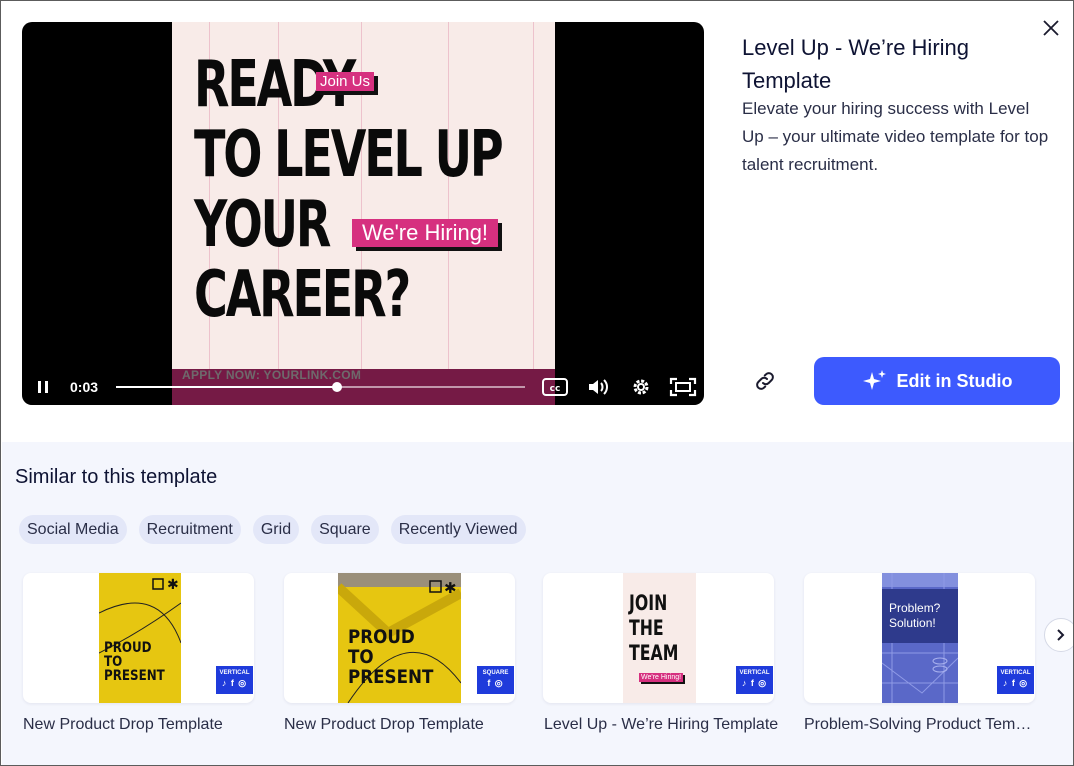  I want to click on closed-captions-icon: cc, so click(555, 387).